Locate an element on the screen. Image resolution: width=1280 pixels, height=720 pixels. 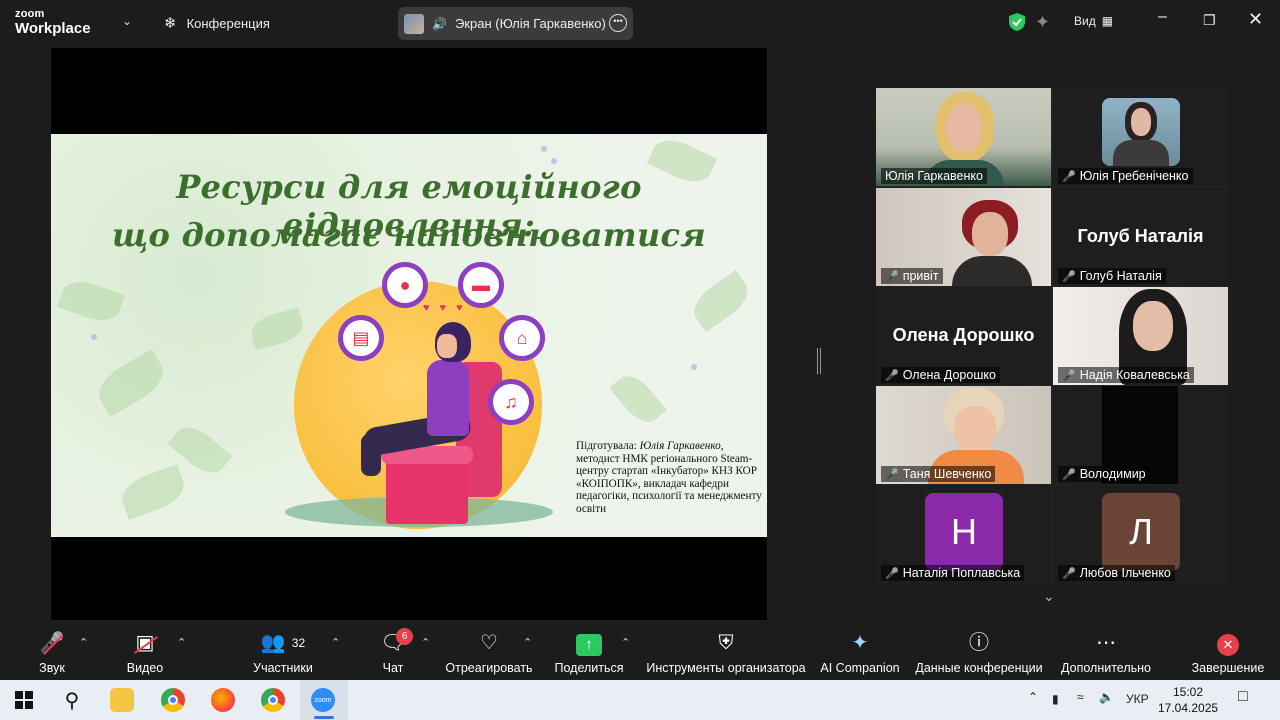
react-button: ♡ Отреагировать is located at coordinates (489, 652).